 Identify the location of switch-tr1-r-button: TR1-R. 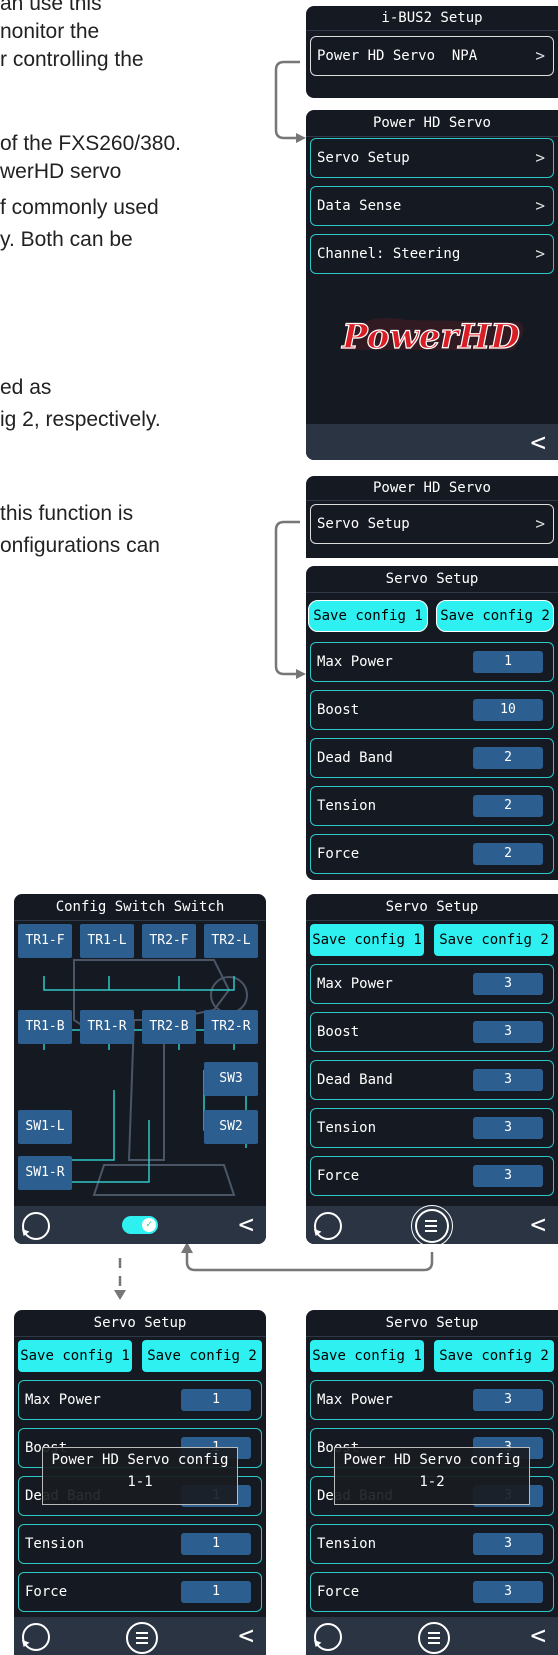
(107, 1027).